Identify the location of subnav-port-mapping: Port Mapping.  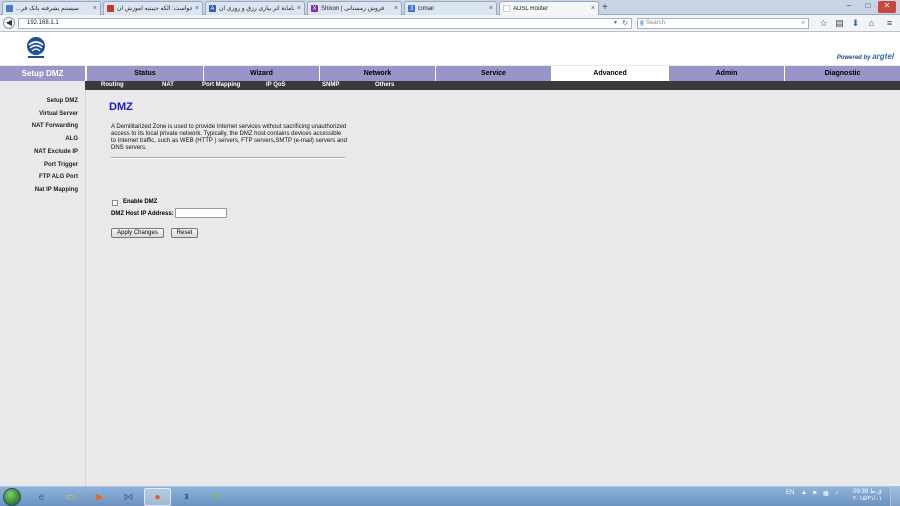
(221, 85).